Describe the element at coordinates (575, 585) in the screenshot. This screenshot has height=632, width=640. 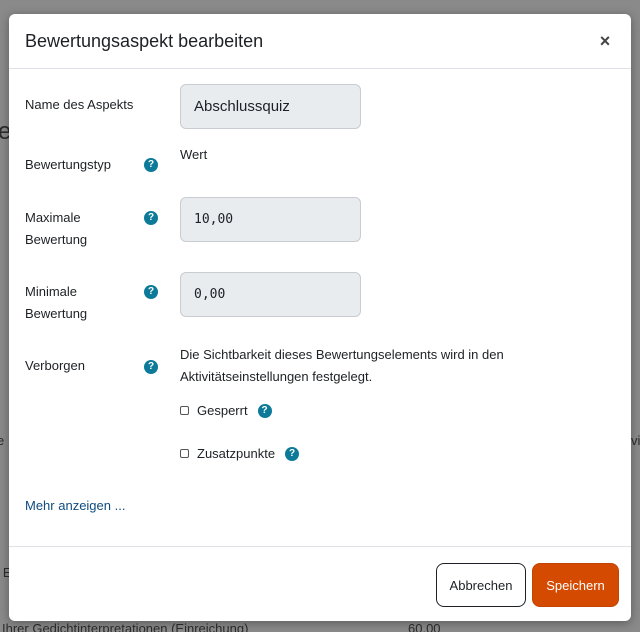
I see `save-button: Speichern` at that location.